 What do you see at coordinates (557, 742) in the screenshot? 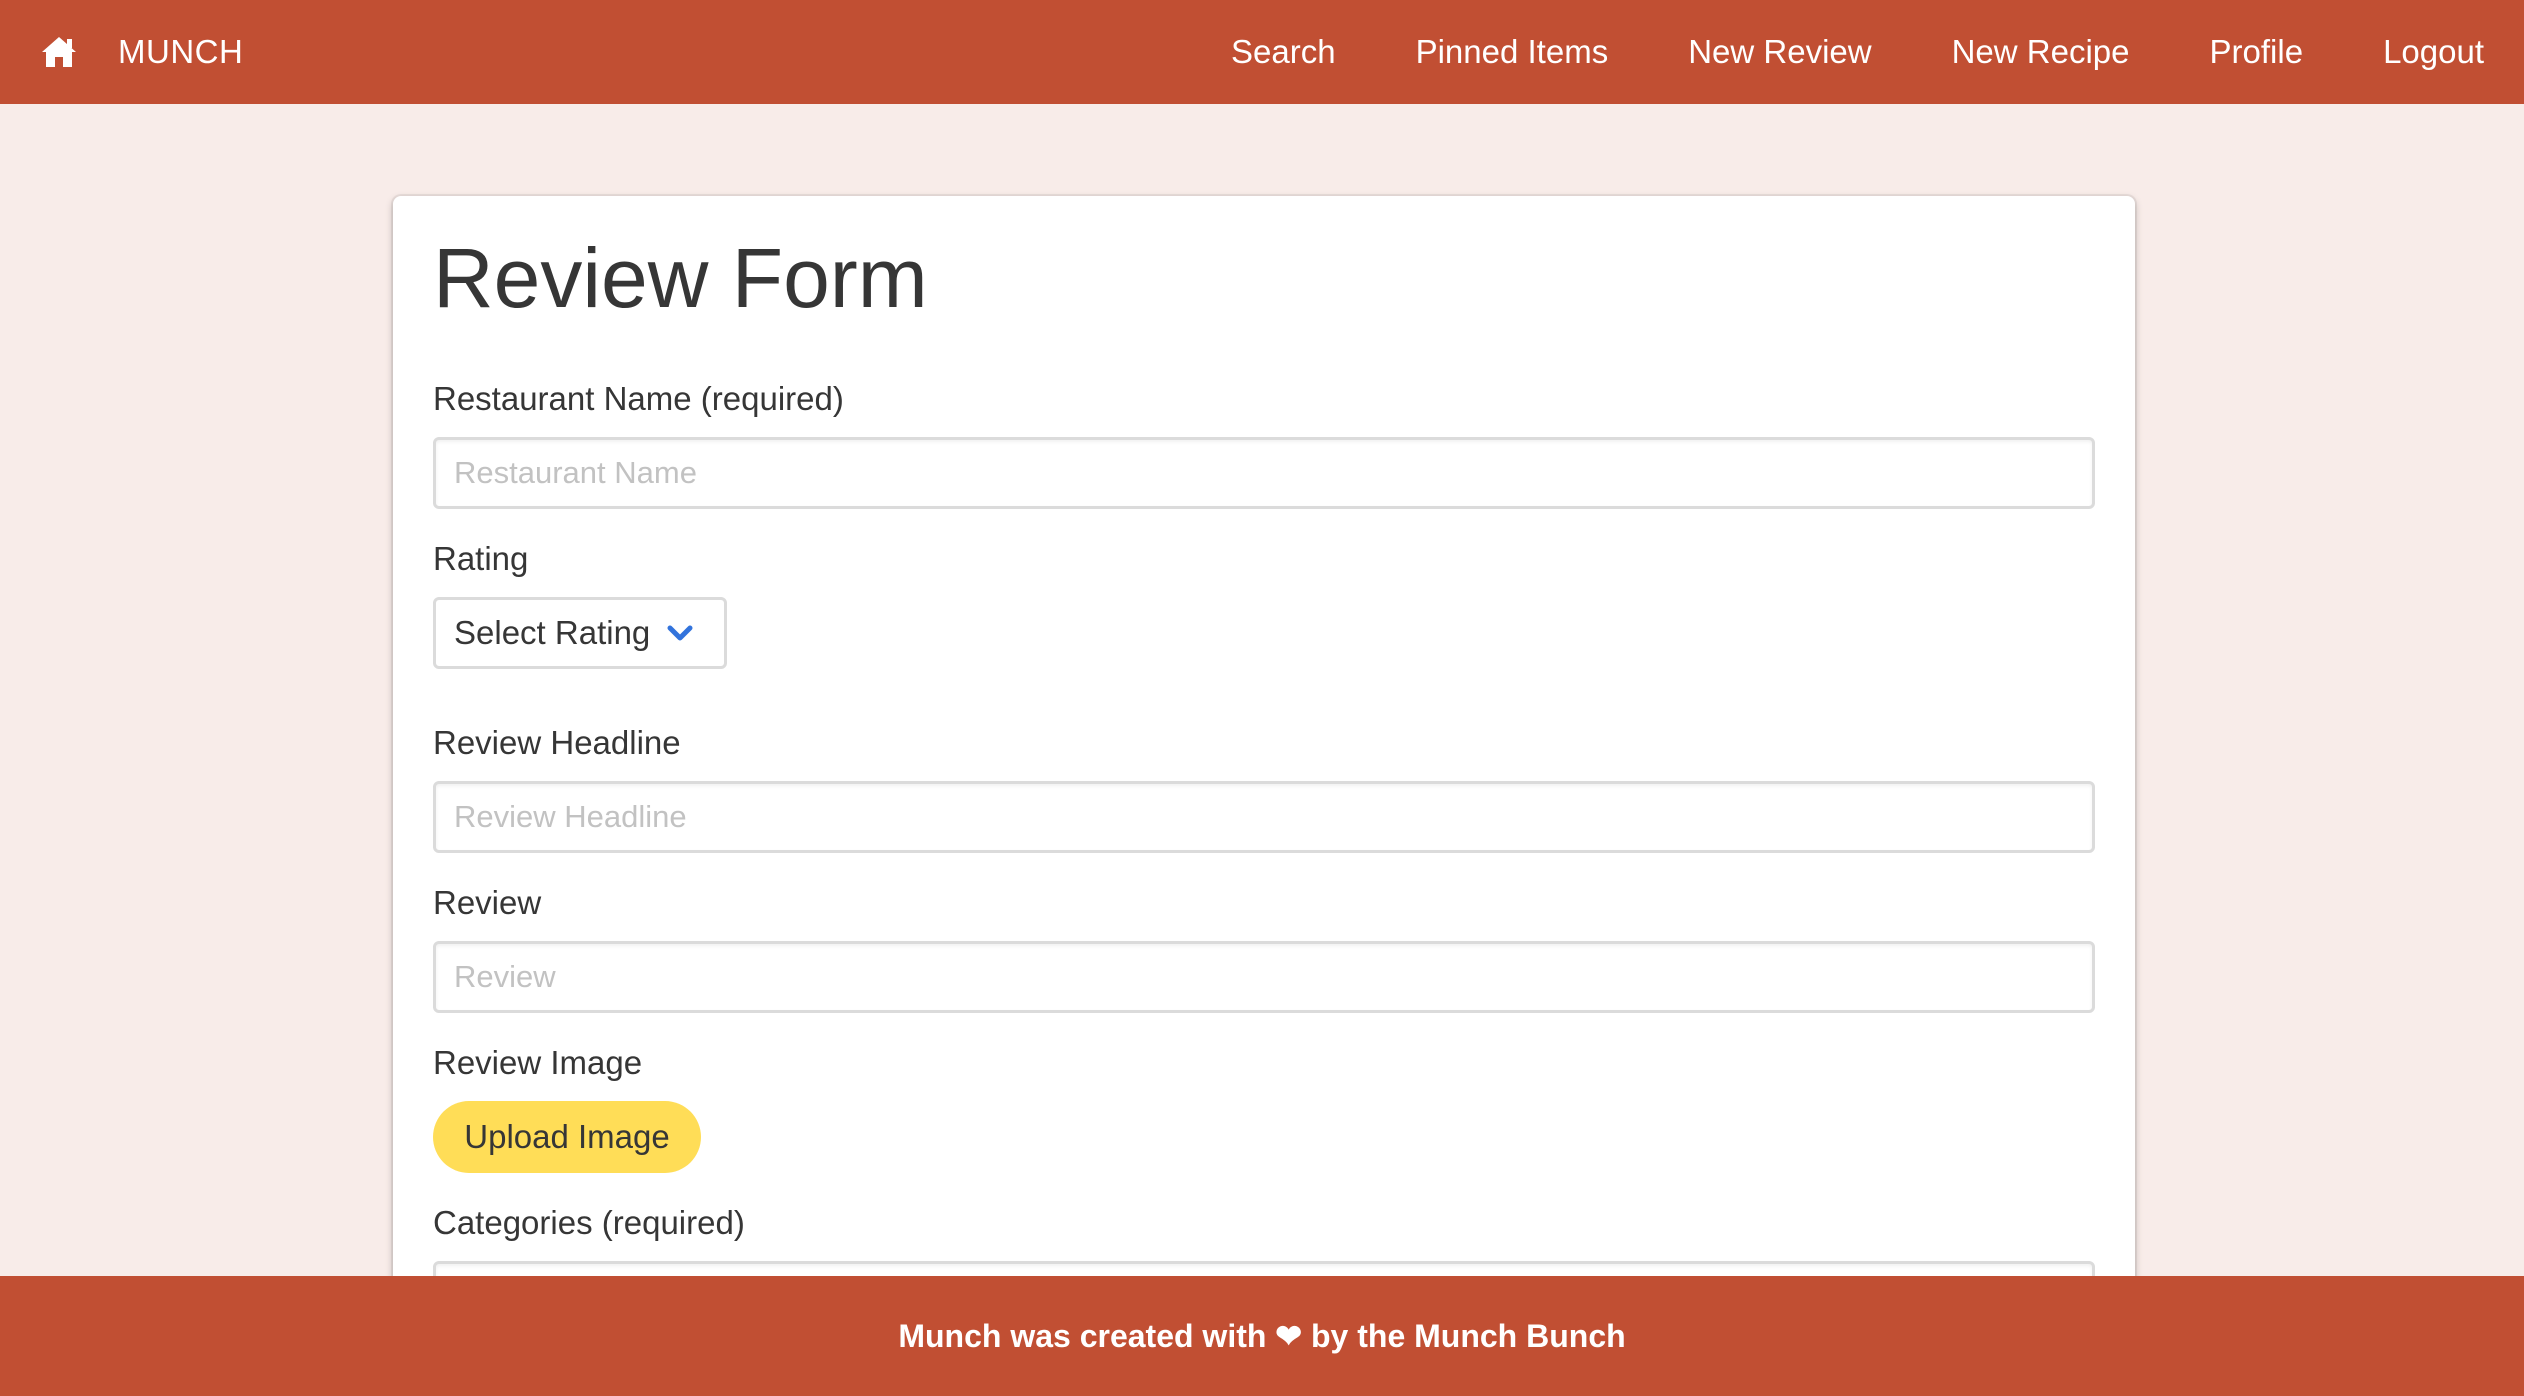
I see `review-headline-label: Review Headline` at bounding box center [557, 742].